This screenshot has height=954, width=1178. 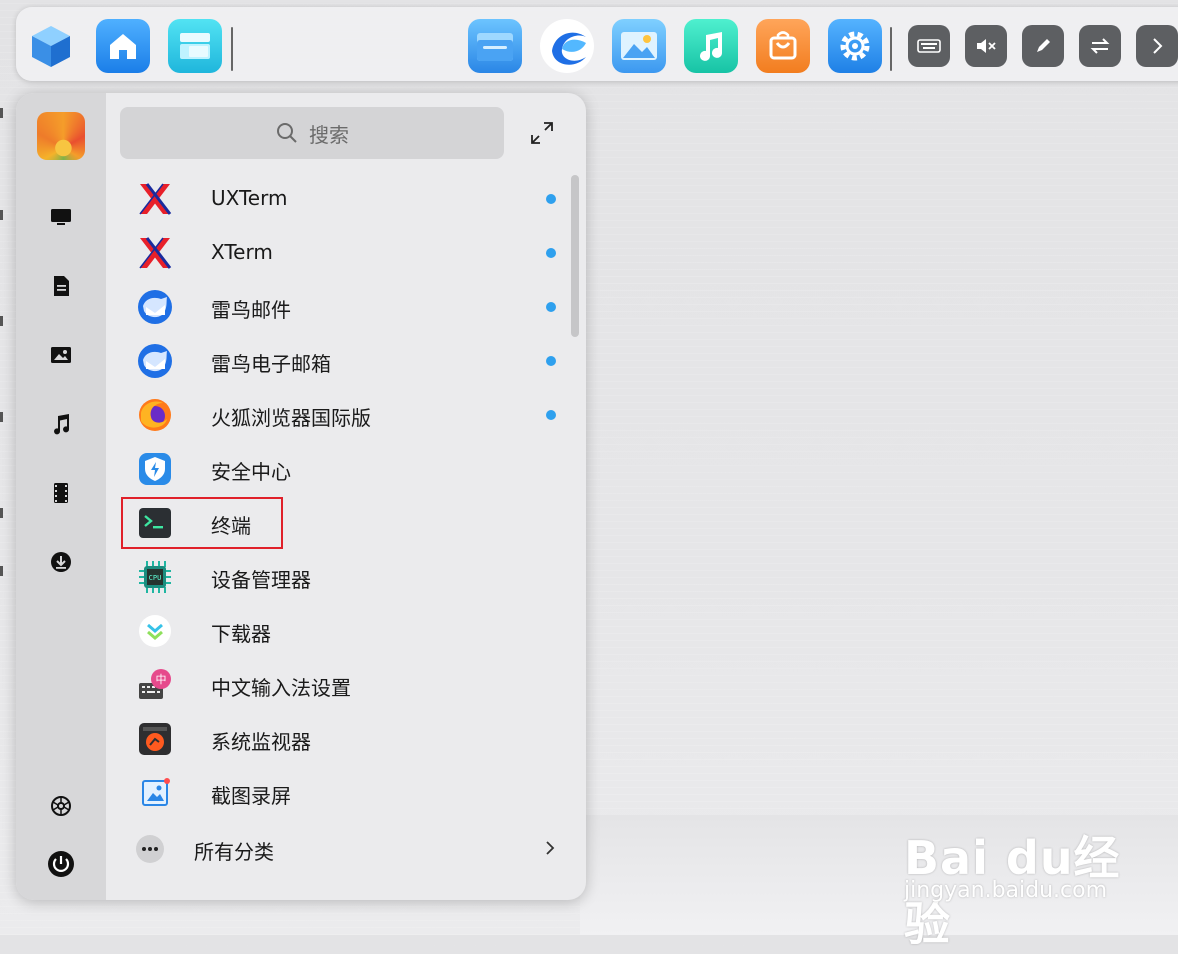 What do you see at coordinates (61, 424) in the screenshot?
I see `music-note-icon` at bounding box center [61, 424].